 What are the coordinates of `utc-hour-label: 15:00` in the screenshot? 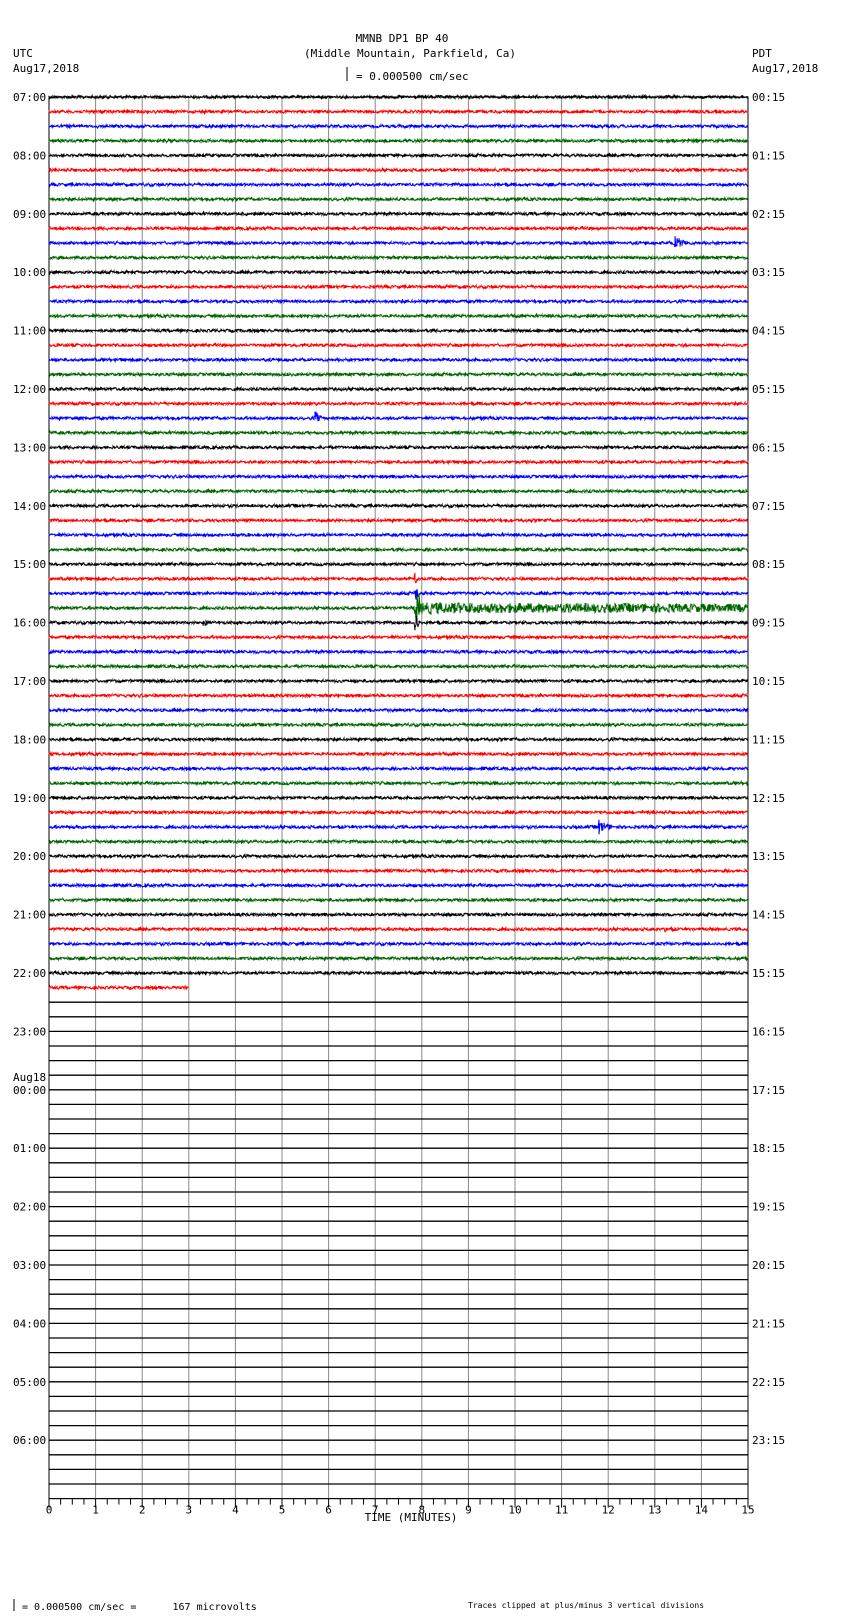 It's located at (29, 564).